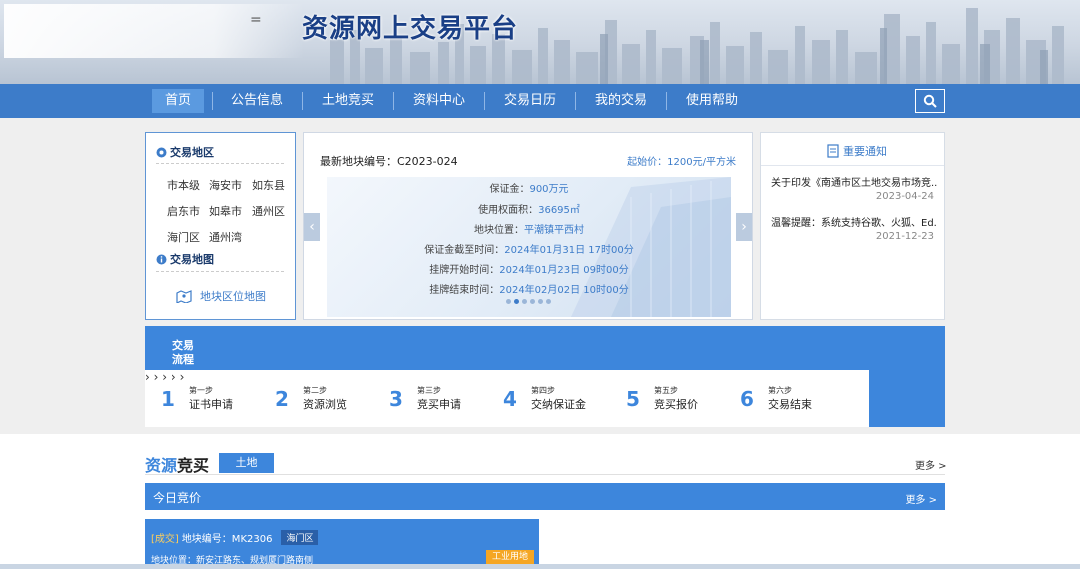  Describe the element at coordinates (508, 210) in the screenshot. I see `area-label: 使用权面积：` at that location.